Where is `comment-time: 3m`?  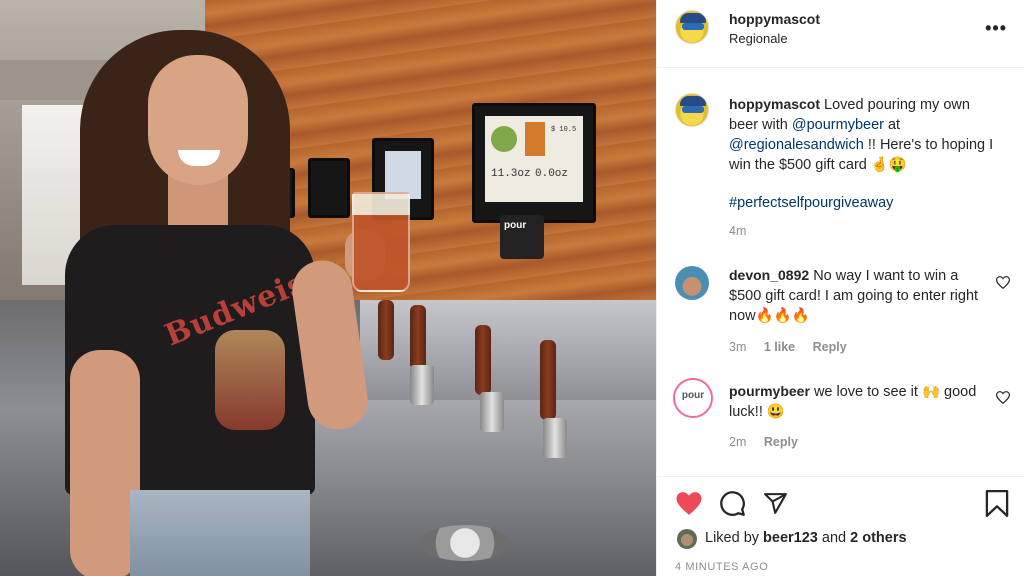
comment-time: 3m is located at coordinates (737, 347).